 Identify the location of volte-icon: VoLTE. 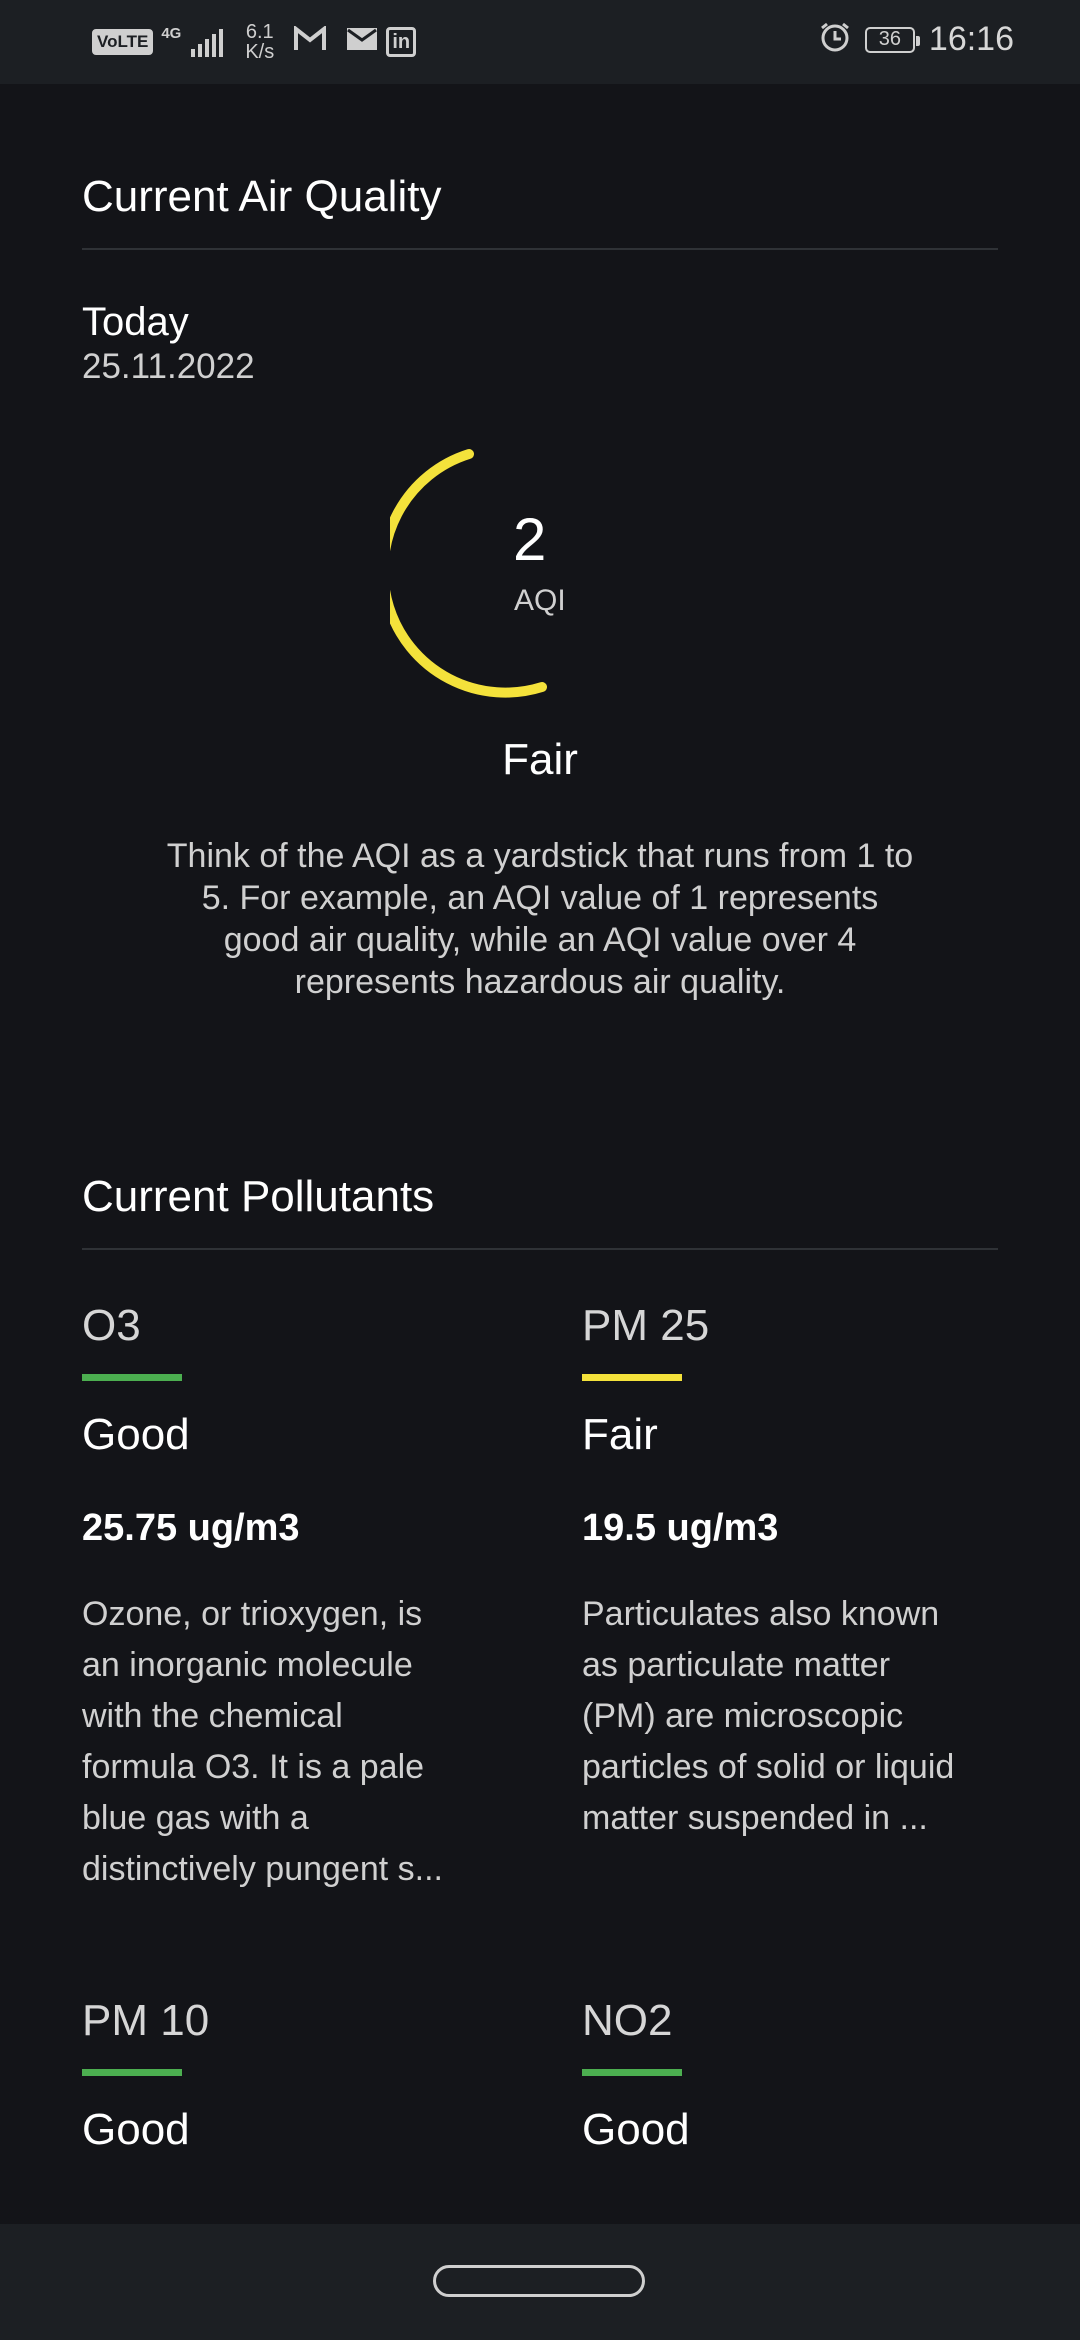
(123, 42).